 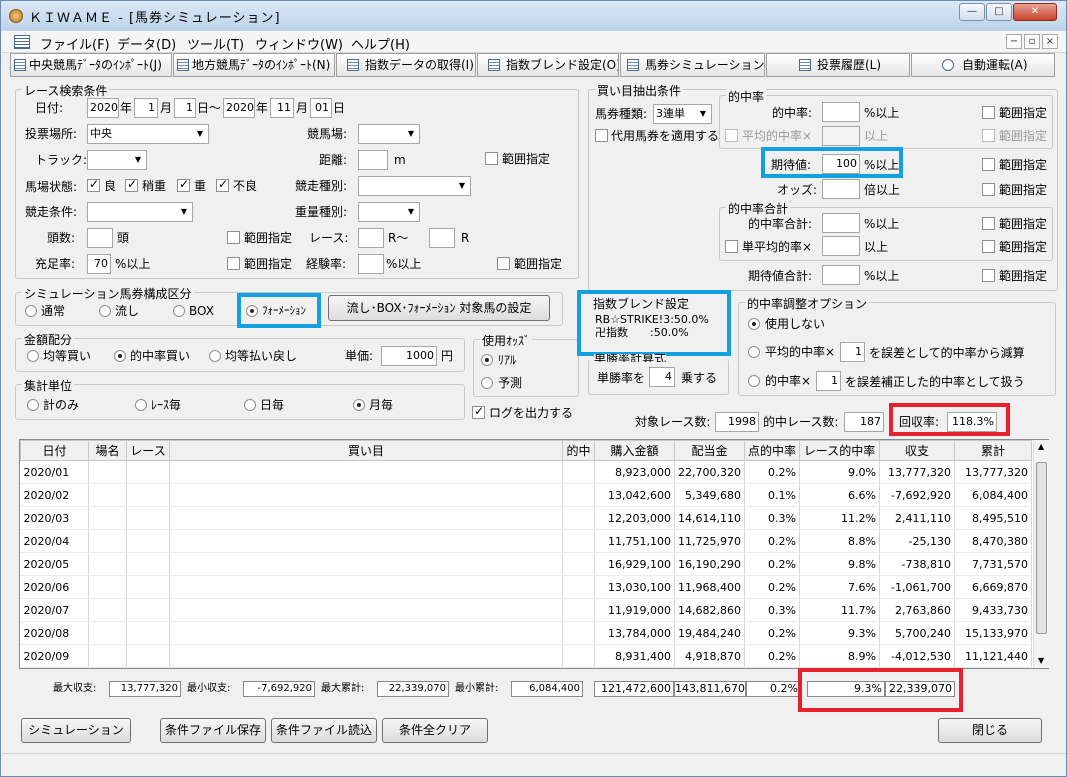 What do you see at coordinates (91, 65) in the screenshot?
I see `import-central-button: 中央競馬ﾃﾞｰﾀのｲﾝﾎﾟｰﾄ(J)` at bounding box center [91, 65].